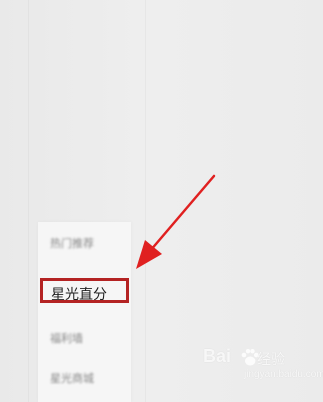 This screenshot has height=402, width=323. Describe the element at coordinates (84, 339) in the screenshot. I see `menu-item-welfare: 福利墙` at that location.